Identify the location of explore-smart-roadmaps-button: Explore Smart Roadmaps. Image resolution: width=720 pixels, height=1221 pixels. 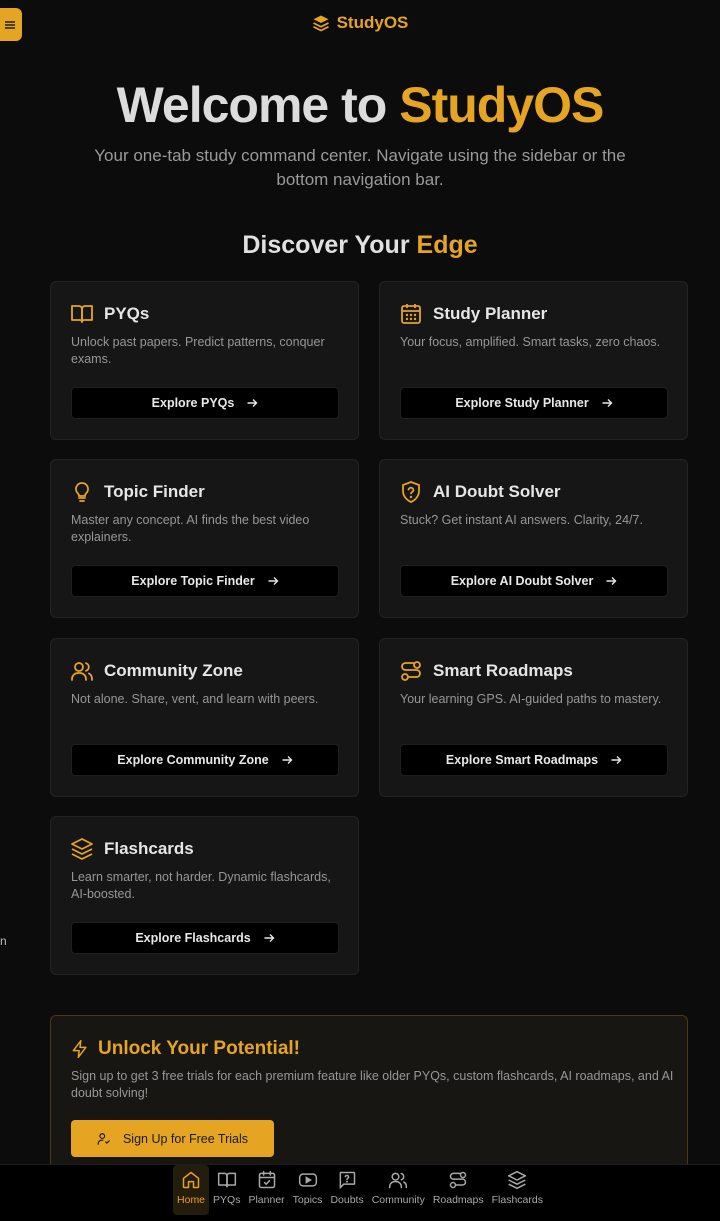
(534, 760).